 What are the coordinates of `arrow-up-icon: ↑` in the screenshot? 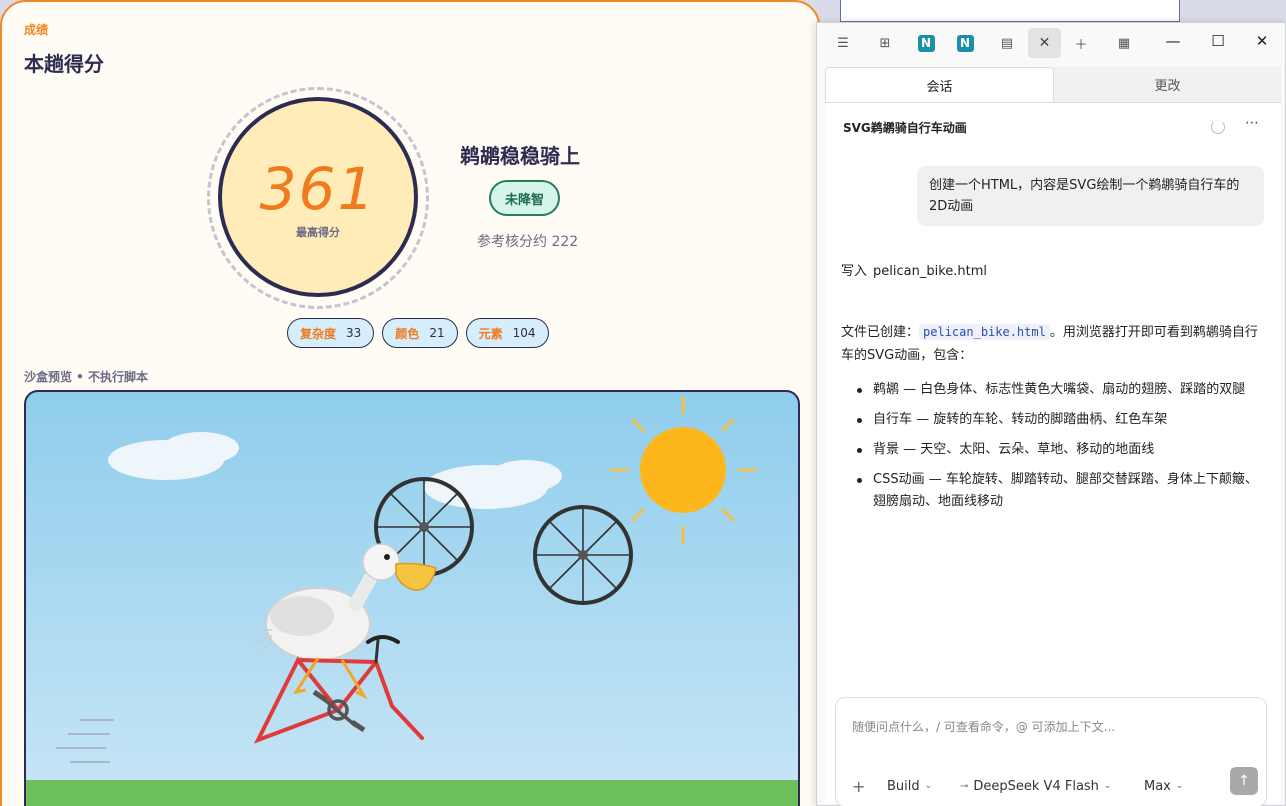 It's located at (1244, 781).